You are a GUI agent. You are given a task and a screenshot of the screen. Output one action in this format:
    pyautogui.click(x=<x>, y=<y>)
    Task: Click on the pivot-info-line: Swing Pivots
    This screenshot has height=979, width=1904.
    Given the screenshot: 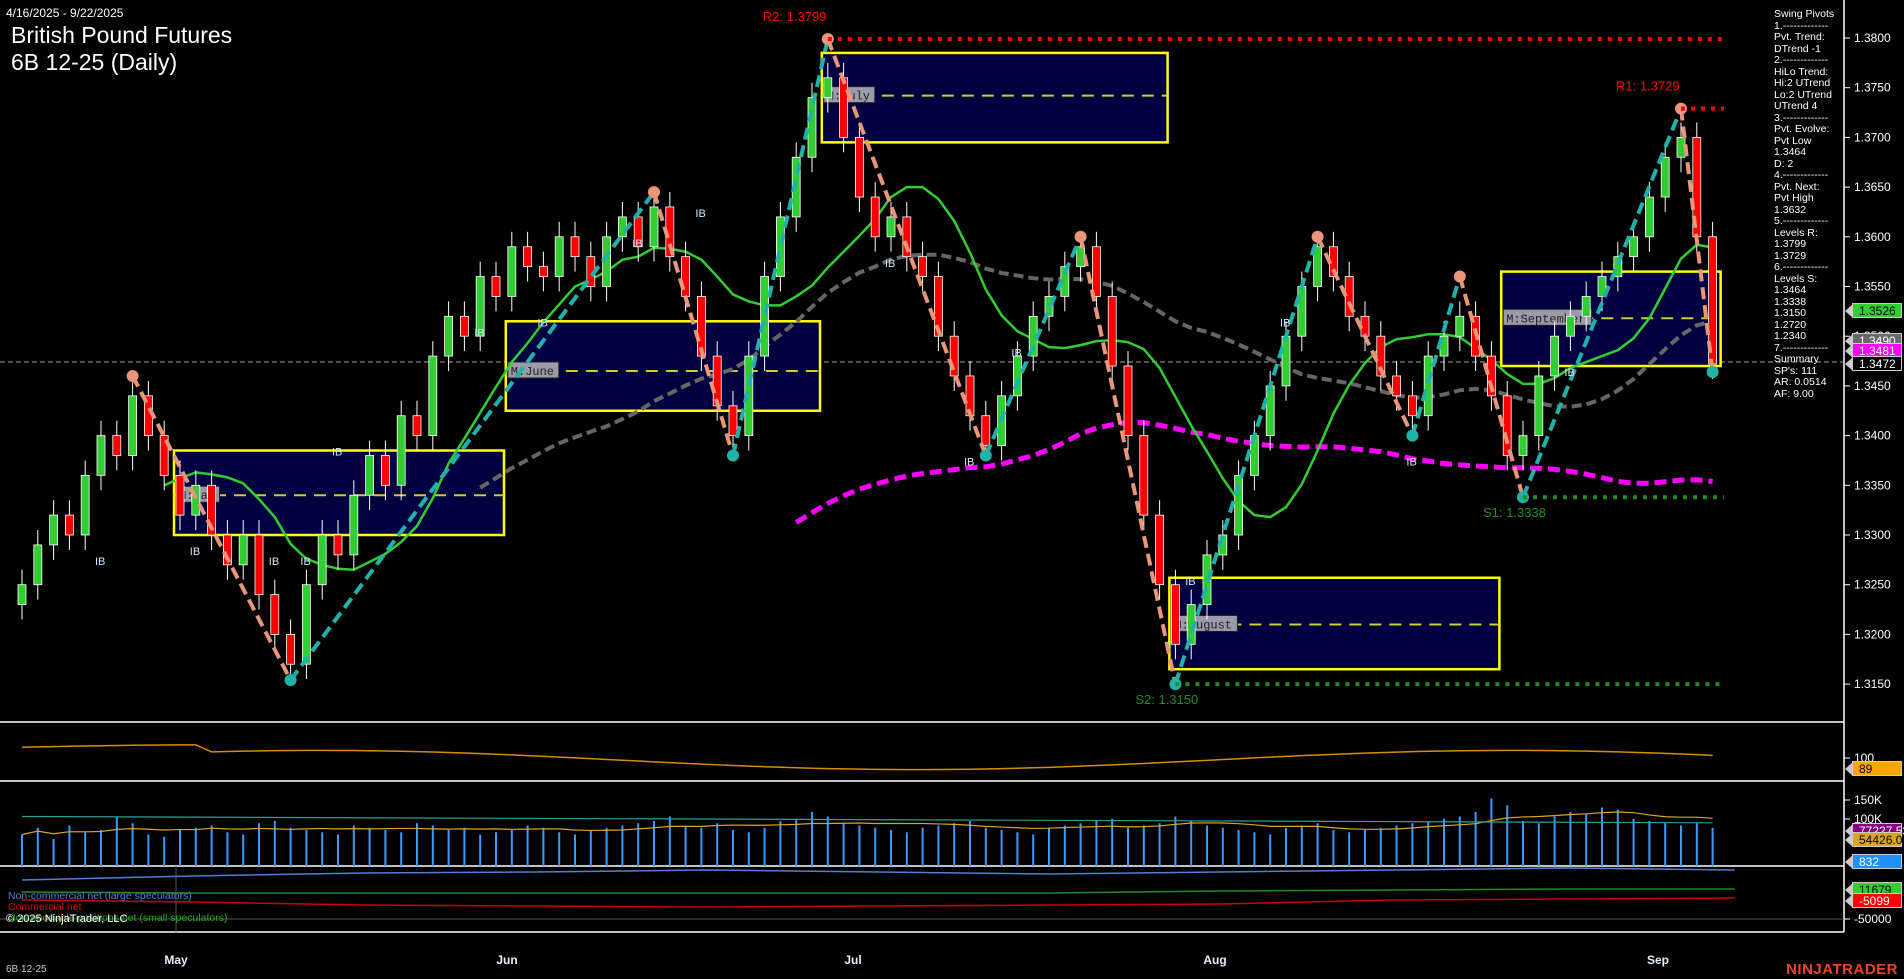 What is the action you would take?
    pyautogui.click(x=1804, y=14)
    